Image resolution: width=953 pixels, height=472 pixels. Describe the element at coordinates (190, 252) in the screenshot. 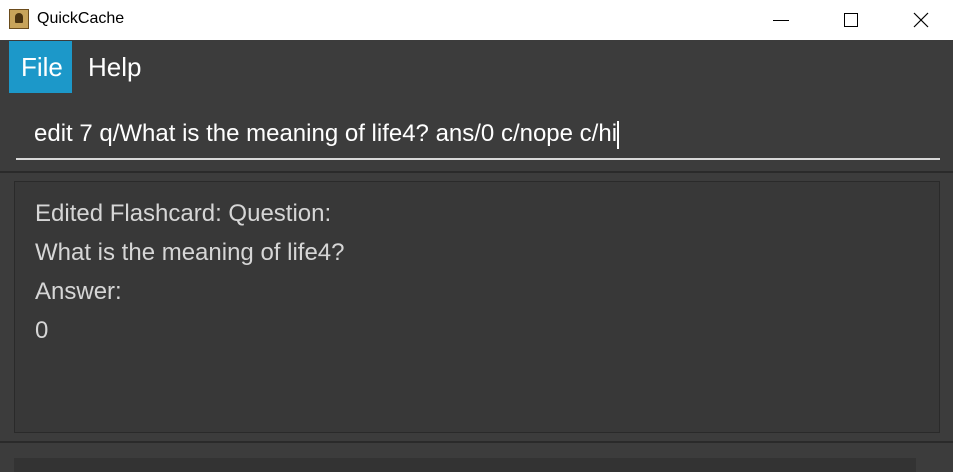

I see `result-line: What is the meaning of life4?` at that location.